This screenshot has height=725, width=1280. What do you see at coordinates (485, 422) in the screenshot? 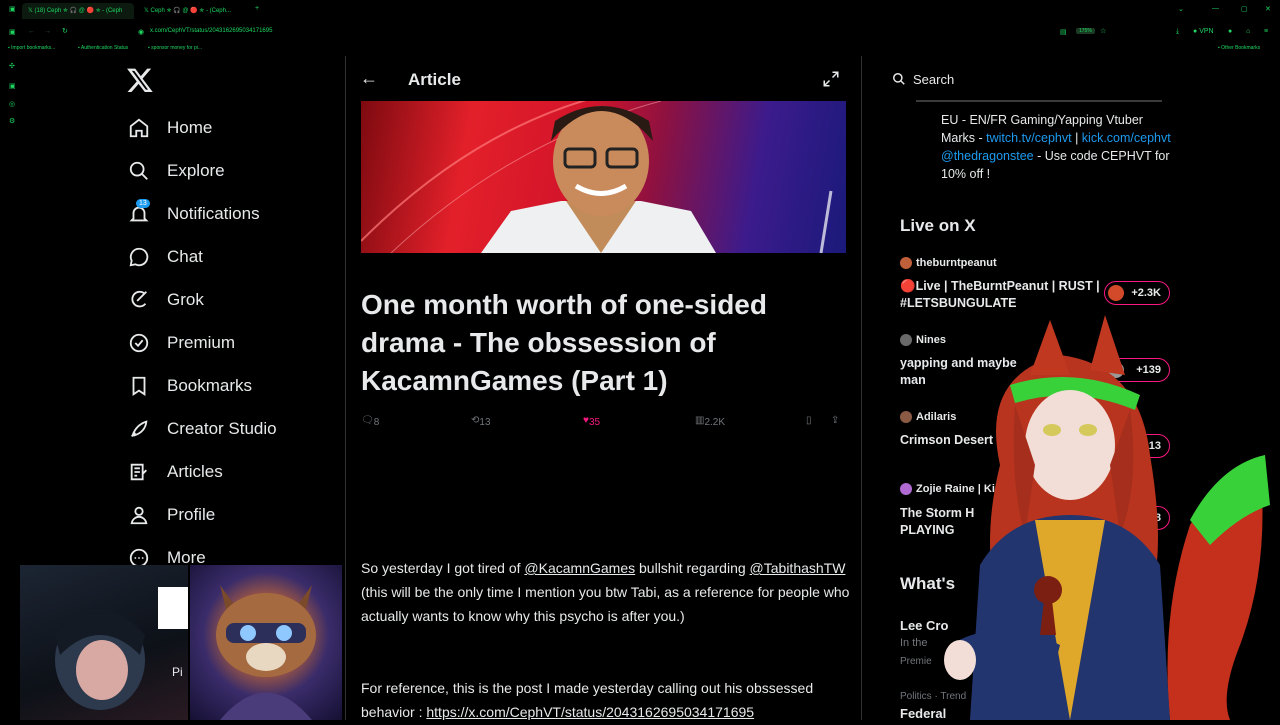
I see `repost-count: 13` at bounding box center [485, 422].